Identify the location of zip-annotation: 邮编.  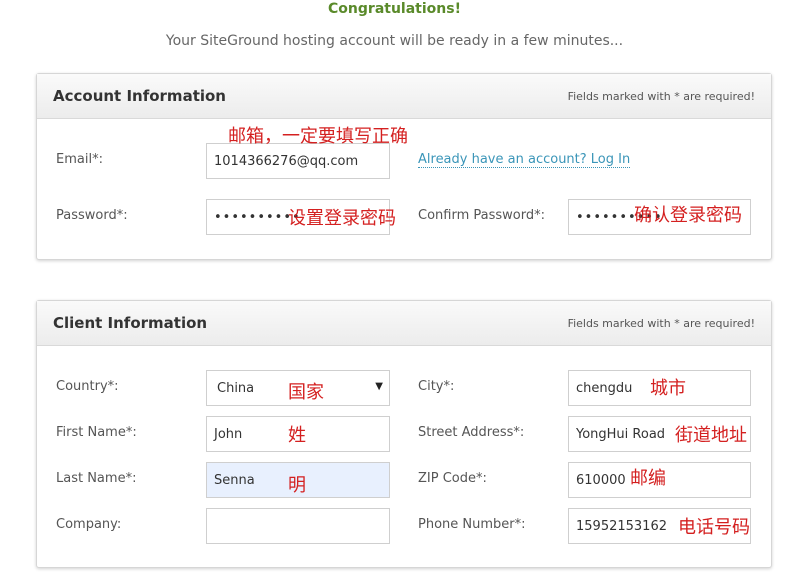
(648, 478).